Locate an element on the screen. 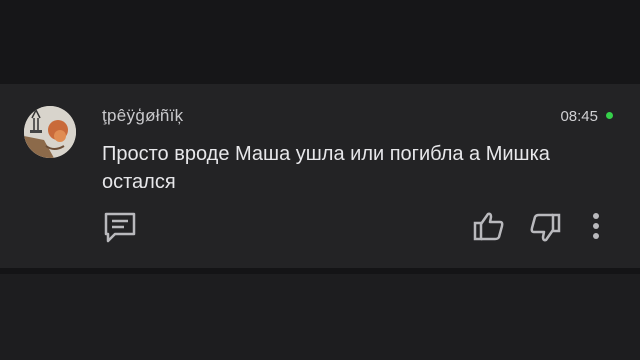  reply-button is located at coordinates (120, 227).